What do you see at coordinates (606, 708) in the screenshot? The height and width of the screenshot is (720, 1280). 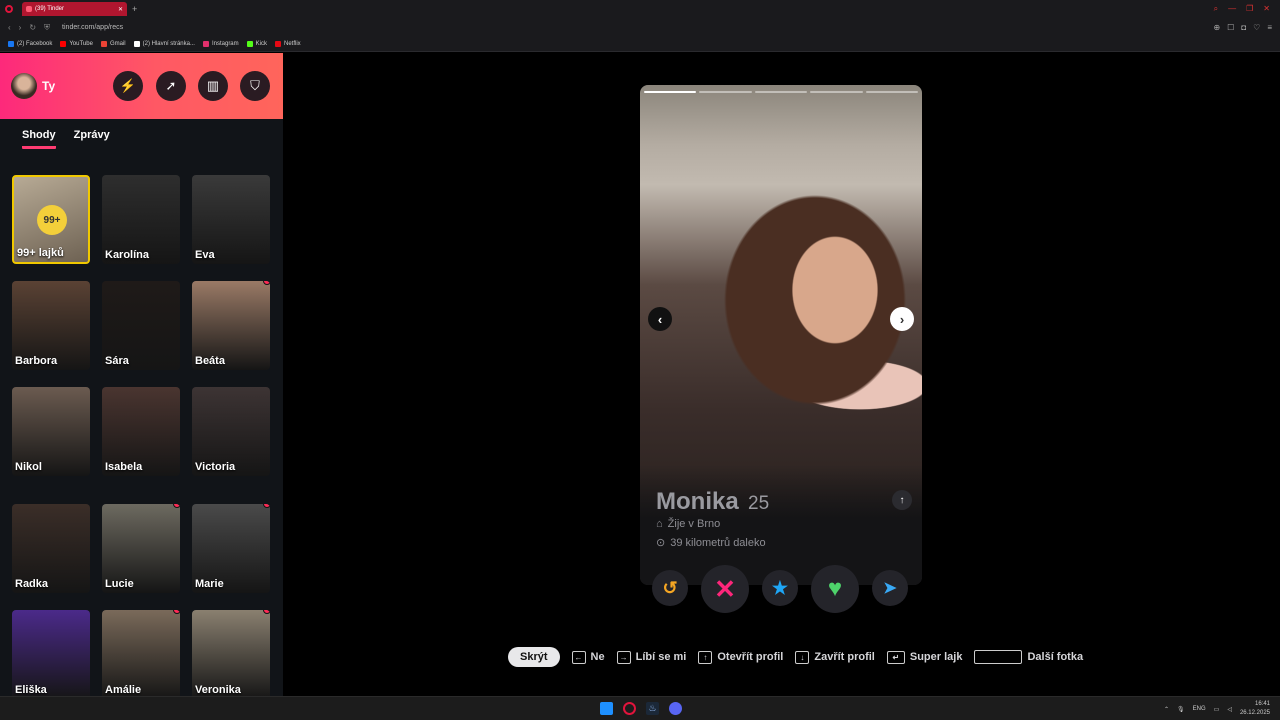 I see `windows-start-icon` at bounding box center [606, 708].